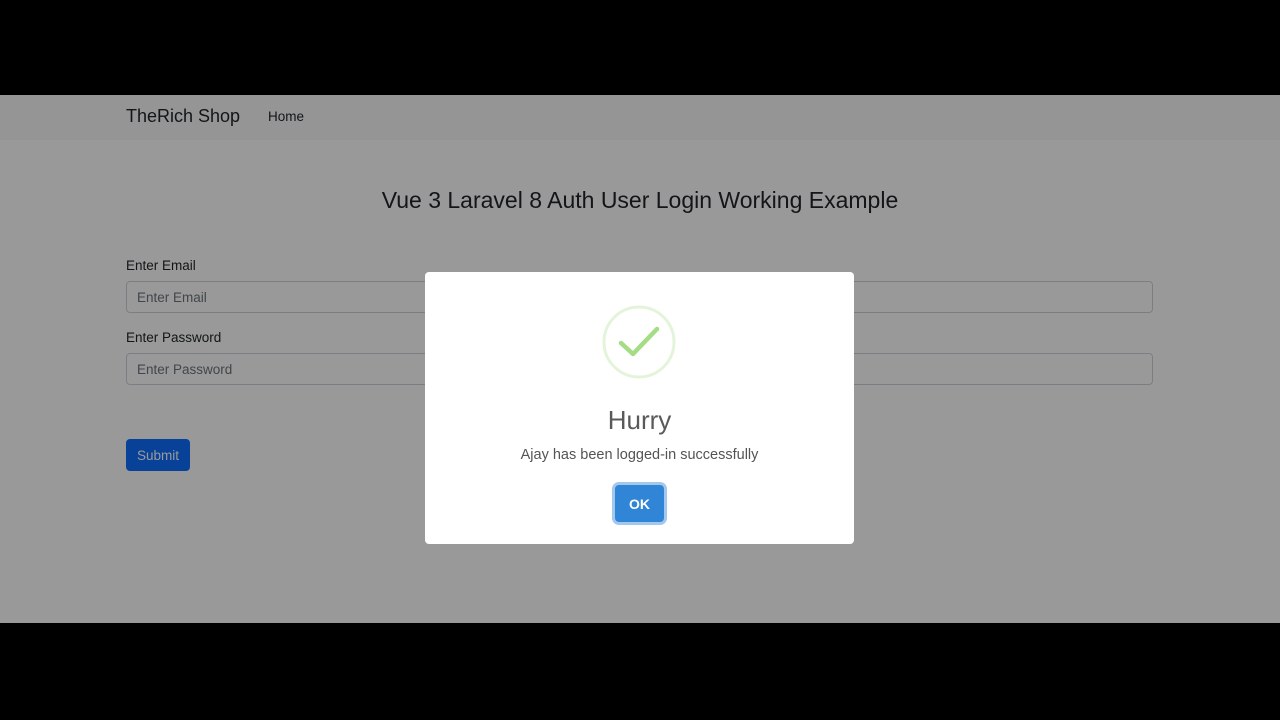  Describe the element at coordinates (639, 503) in the screenshot. I see `ok-button: OK` at that location.